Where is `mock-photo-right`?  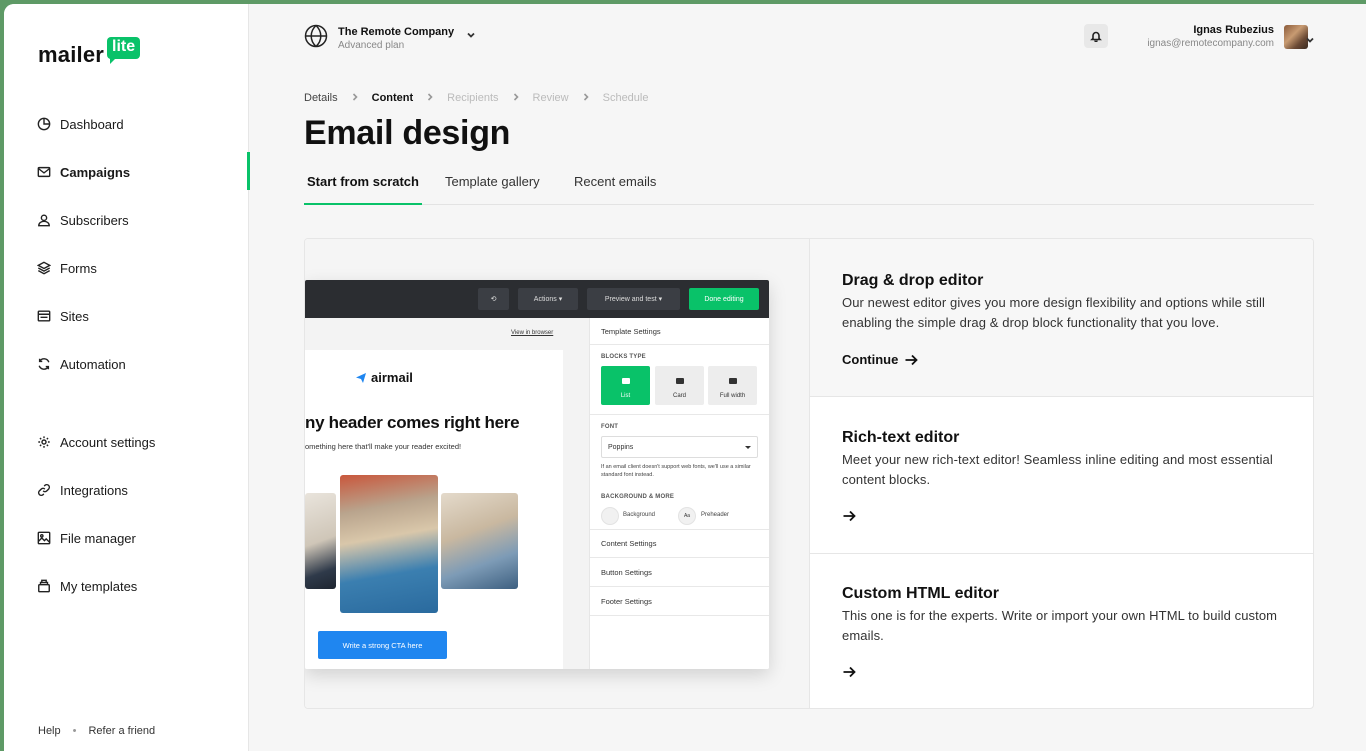 mock-photo-right is located at coordinates (479, 541).